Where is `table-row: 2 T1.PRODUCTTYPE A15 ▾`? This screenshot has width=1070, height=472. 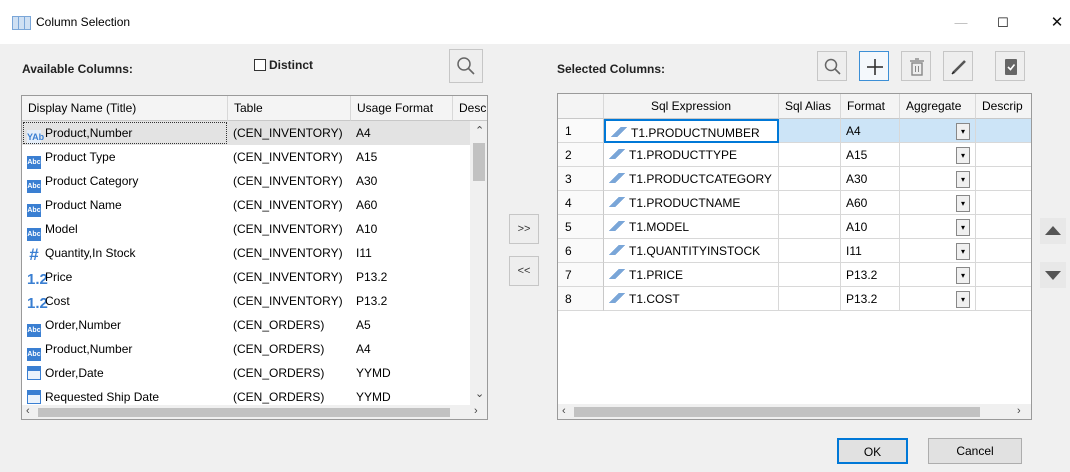
table-row: 2 T1.PRODUCTTYPE A15 ▾ is located at coordinates (794, 155).